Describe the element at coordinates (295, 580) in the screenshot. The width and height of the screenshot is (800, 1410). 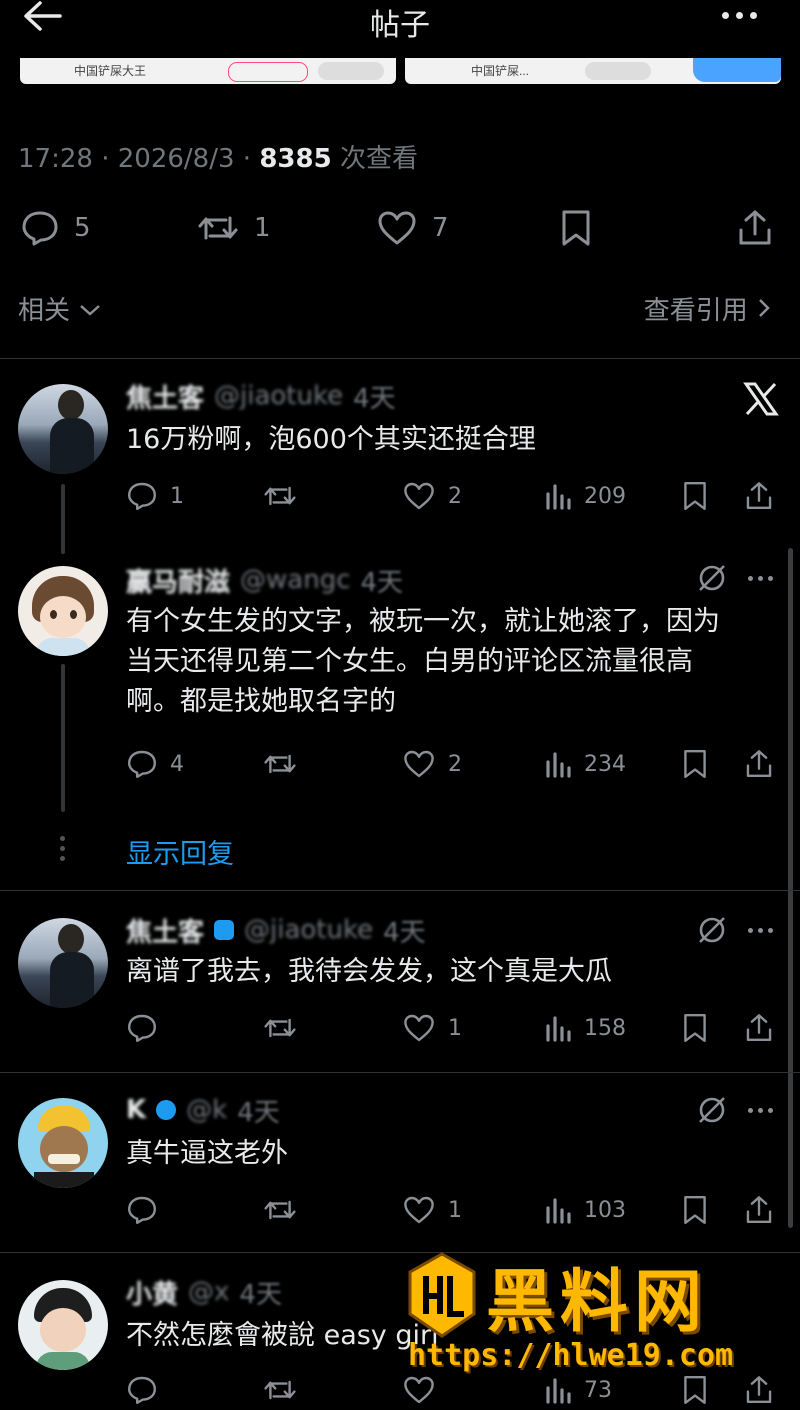
I see `author-handle: @wangc` at that location.